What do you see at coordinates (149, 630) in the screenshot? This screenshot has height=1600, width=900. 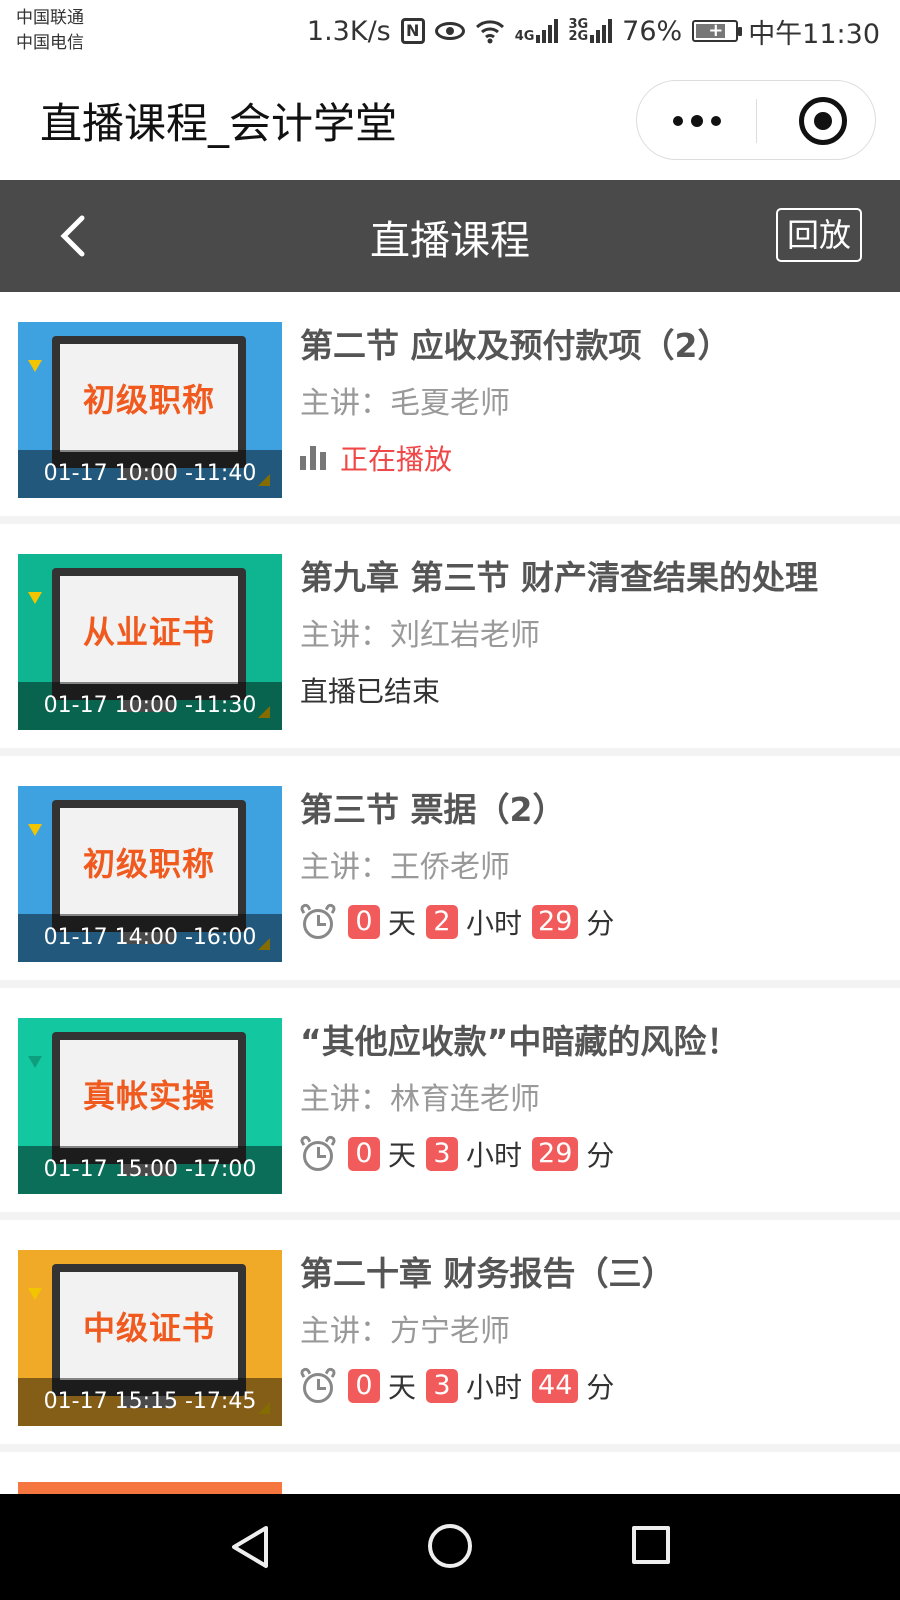 I see `thumbnail-label: 从业证书` at bounding box center [149, 630].